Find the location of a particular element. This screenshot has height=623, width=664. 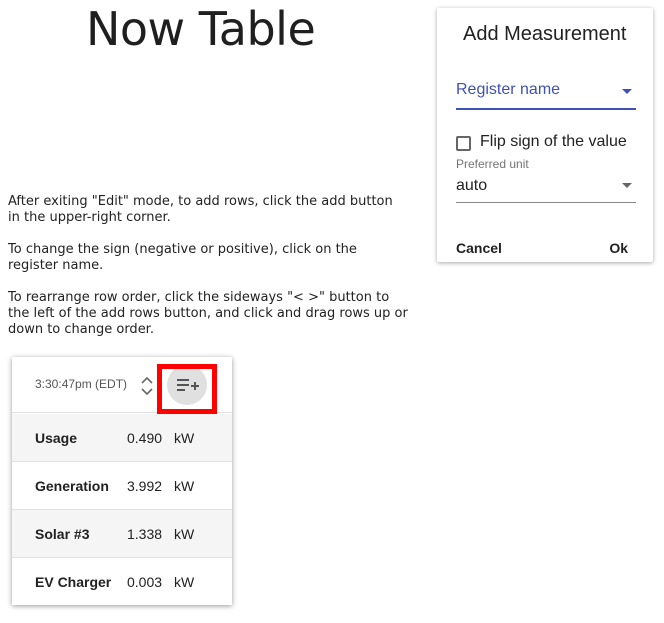

reorder-rows-button is located at coordinates (147, 386).